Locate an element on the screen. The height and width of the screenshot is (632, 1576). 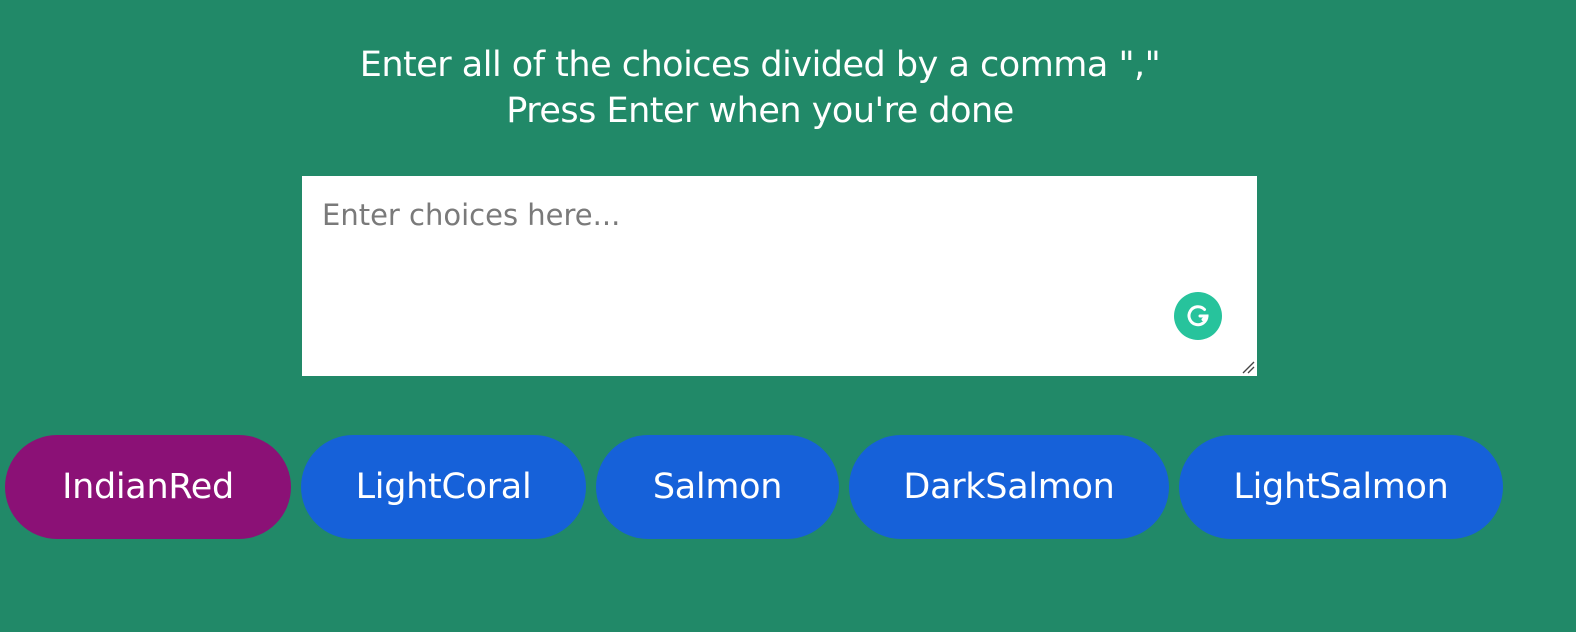
grammarly-icon is located at coordinates (1198, 316).